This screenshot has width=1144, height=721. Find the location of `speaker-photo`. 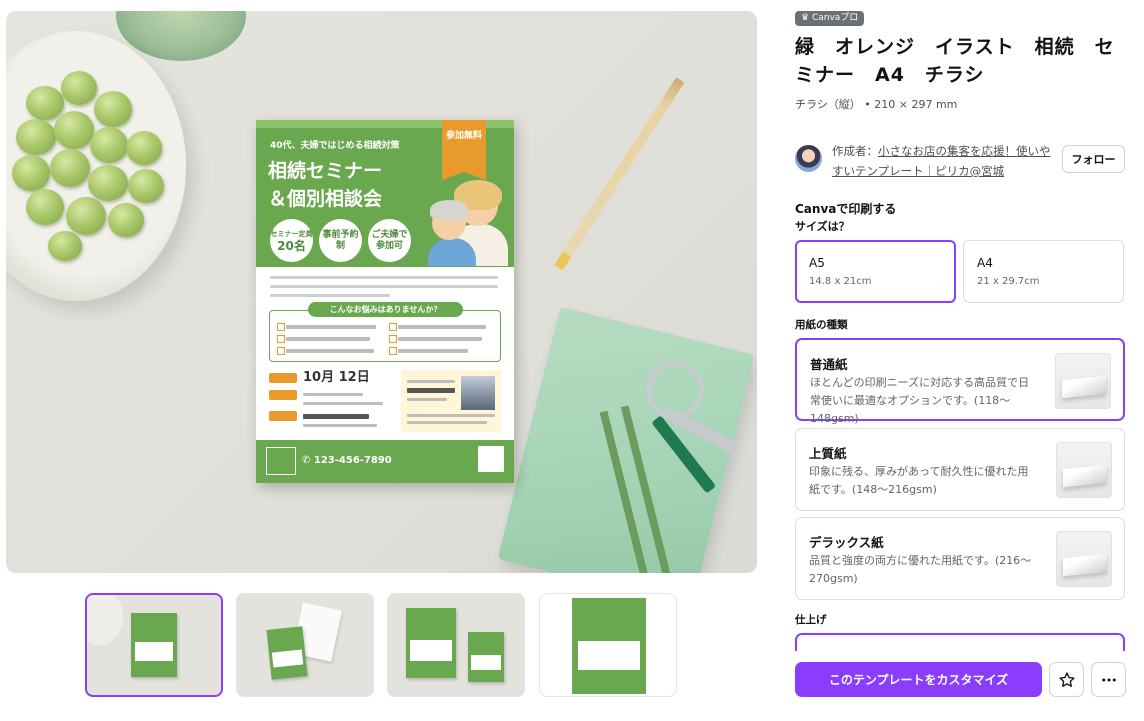

speaker-photo is located at coordinates (478, 393).